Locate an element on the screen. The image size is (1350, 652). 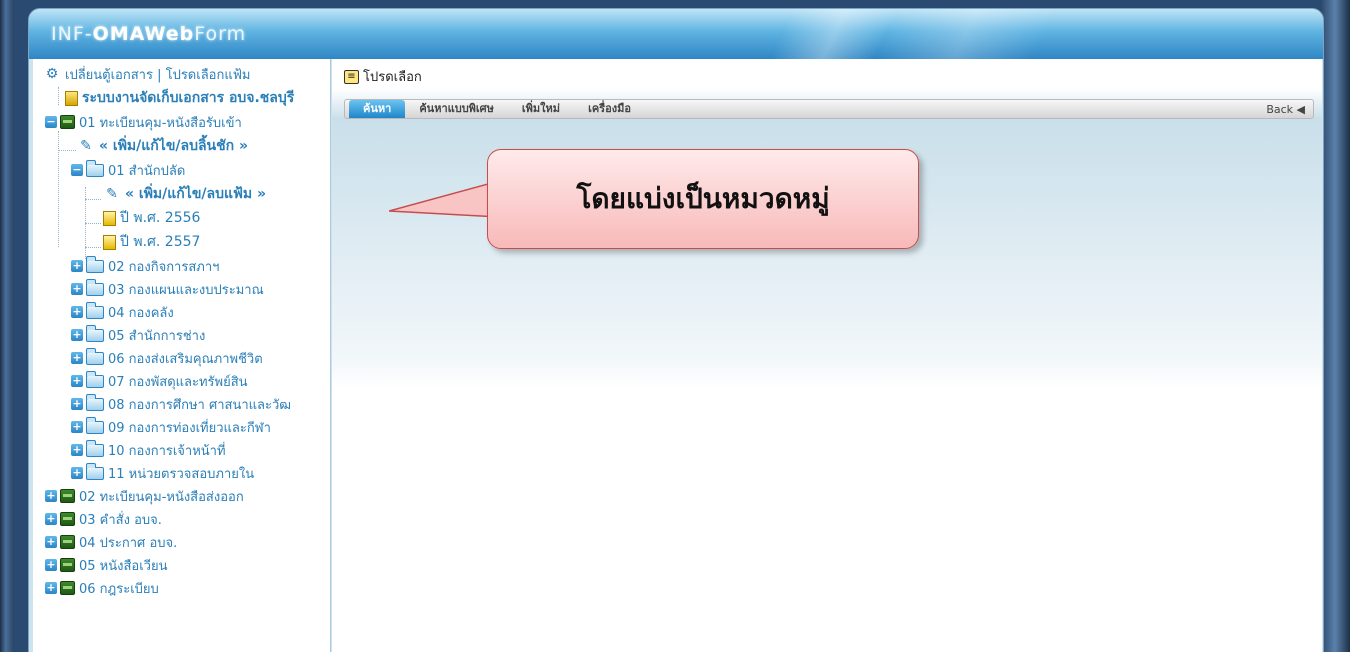
tree-item-edit-folder: ✎ « เพิ่ม/แก้ไข/ลบแฟ้ม » is located at coordinates (184, 194).